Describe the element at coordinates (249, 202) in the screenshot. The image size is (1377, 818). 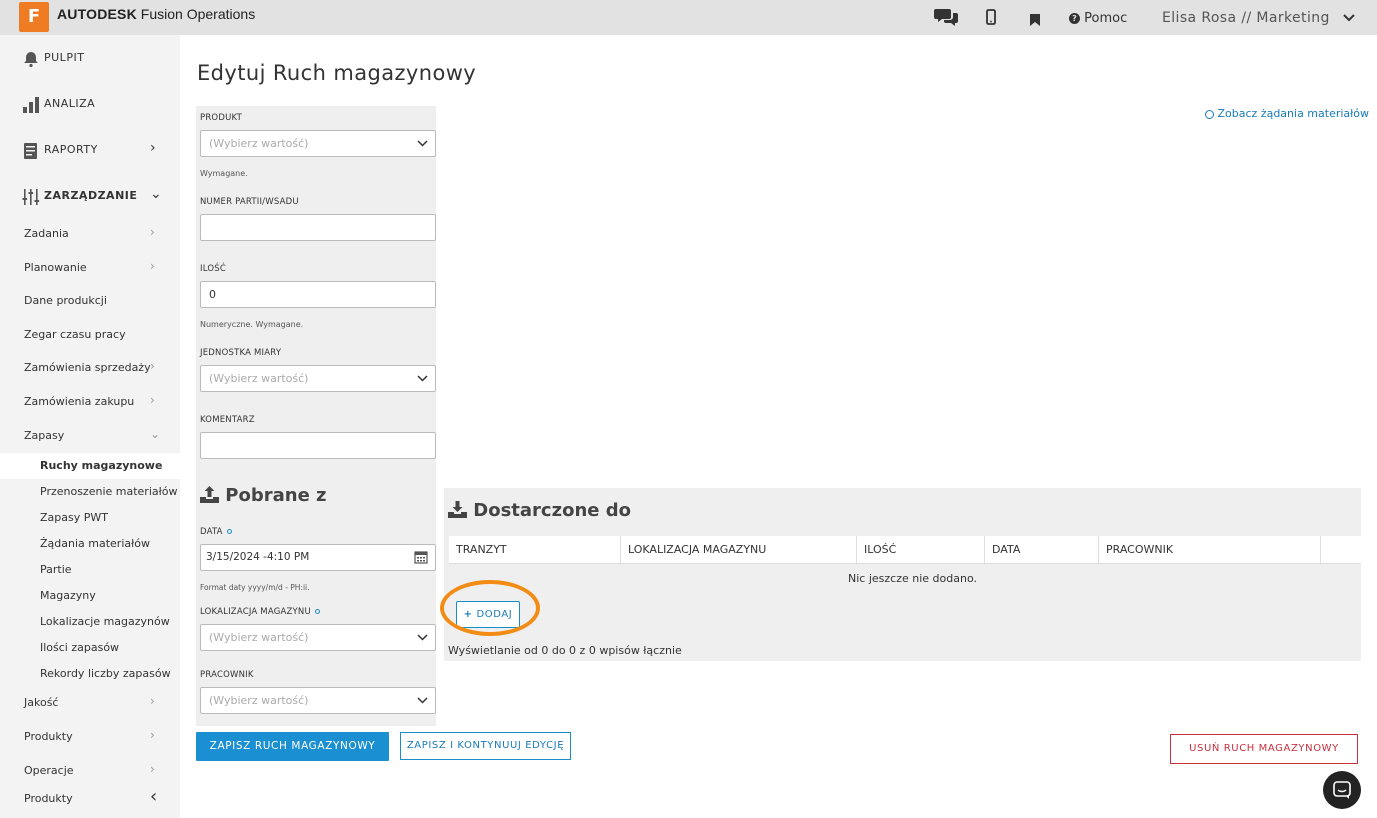
I see `partia-label: NUMER PARTII/WSADU` at that location.